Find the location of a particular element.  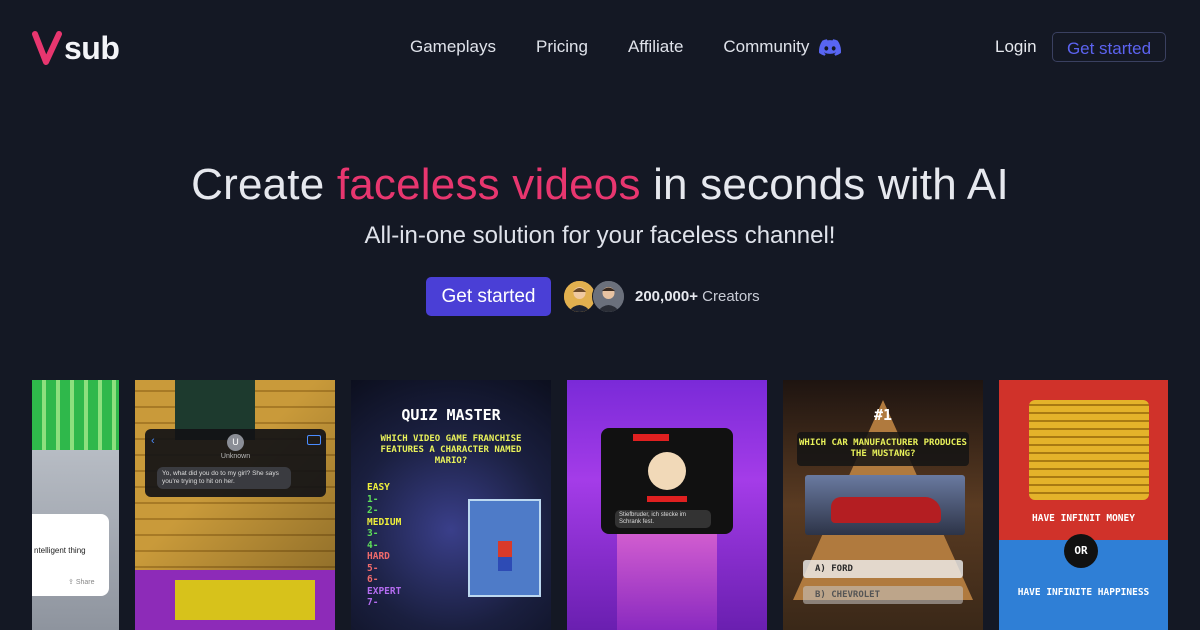

hero-get-started-button: Get started is located at coordinates (488, 296).